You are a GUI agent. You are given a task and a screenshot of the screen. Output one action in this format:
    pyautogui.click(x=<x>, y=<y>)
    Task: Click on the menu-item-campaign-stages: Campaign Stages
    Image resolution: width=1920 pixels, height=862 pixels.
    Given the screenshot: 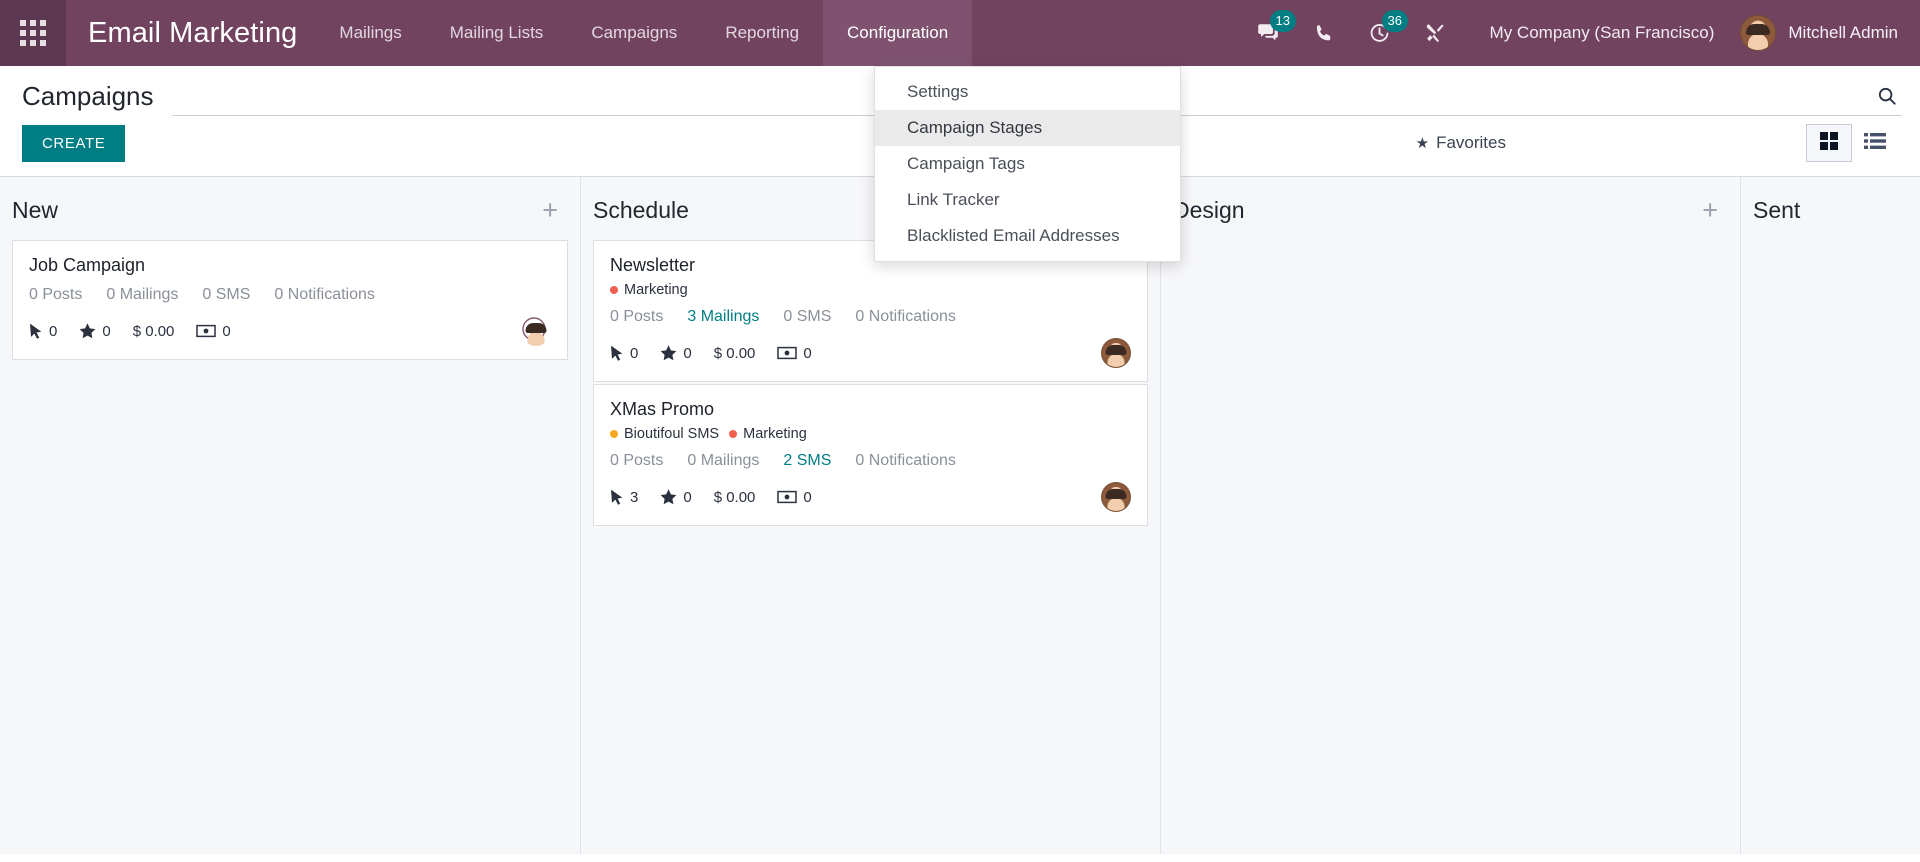 What is the action you would take?
    pyautogui.click(x=1027, y=128)
    